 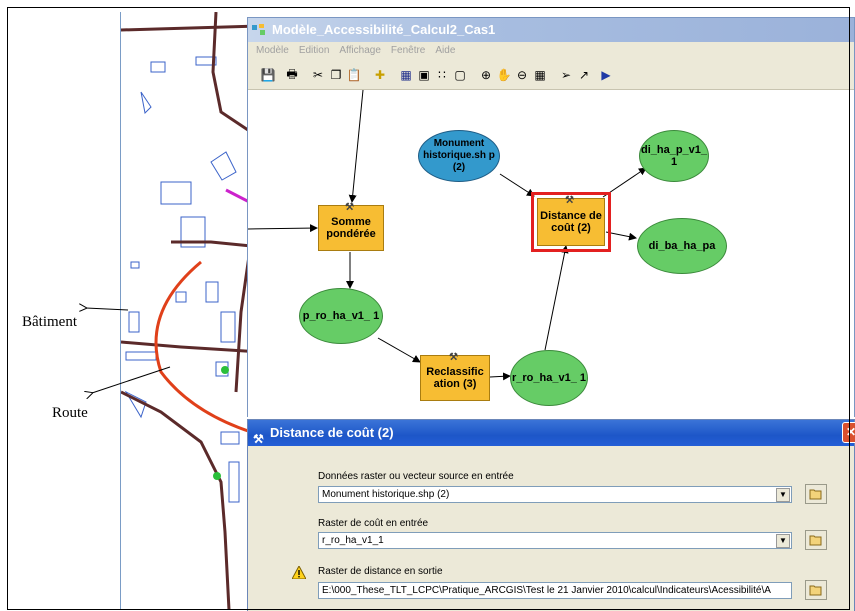 What do you see at coordinates (442, 75) in the screenshot?
I see `zoom-in-fixed-icon: ∷` at bounding box center [442, 75].